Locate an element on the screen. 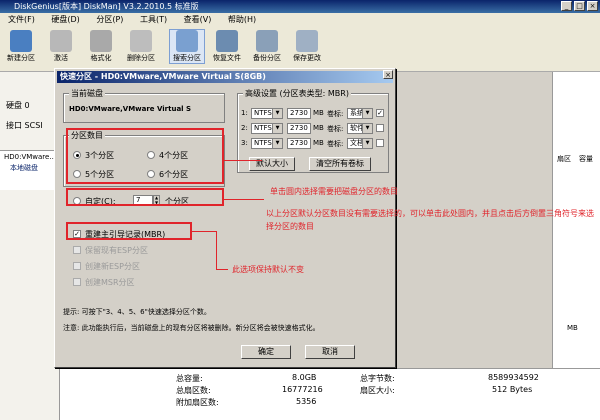 This screenshot has height=420, width=600. toolbar-search-partition: 搜索分区 is located at coordinates (187, 46).